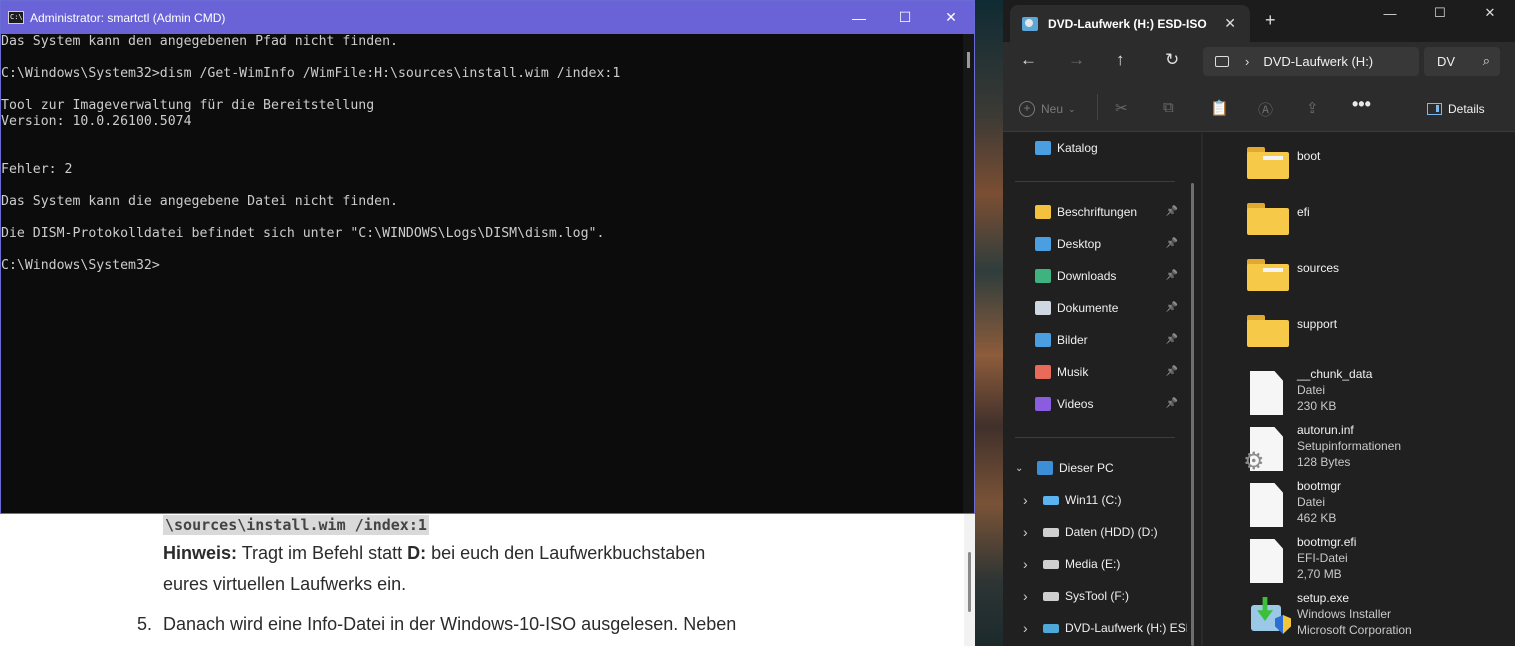 This screenshot has width=1515, height=646. Describe the element at coordinates (1353, 507) in the screenshot. I see `file-item: bootmgr Datei 462 KB` at that location.